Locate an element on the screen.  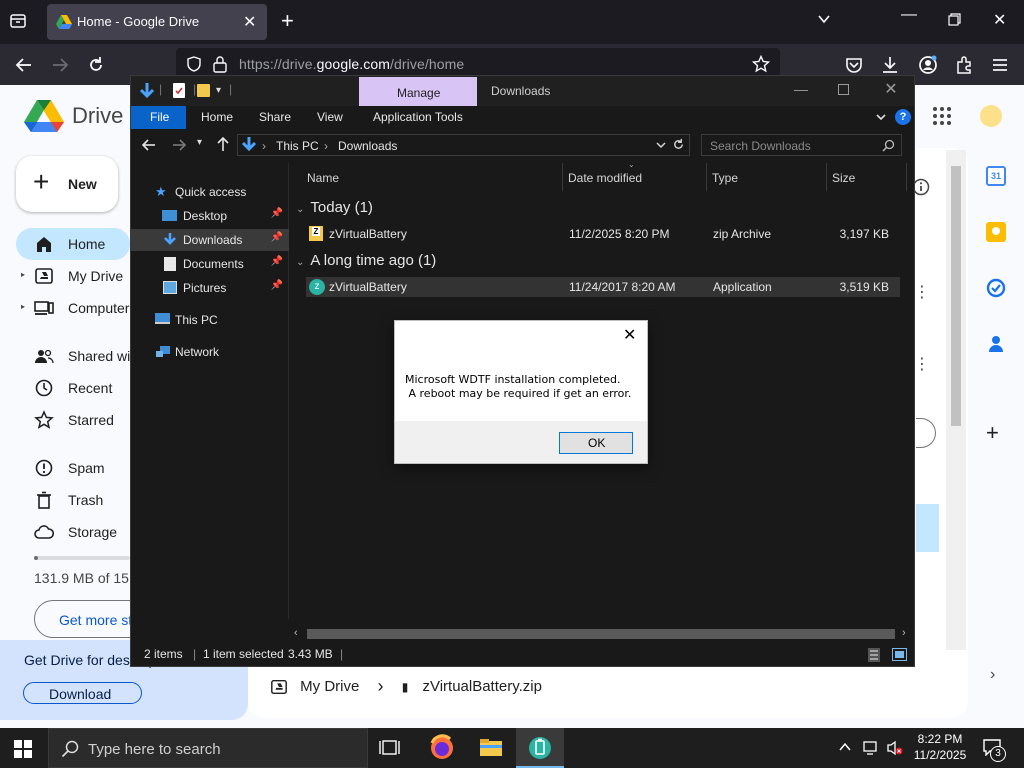
explorer-close-icon: ✕ is located at coordinates (891, 89).